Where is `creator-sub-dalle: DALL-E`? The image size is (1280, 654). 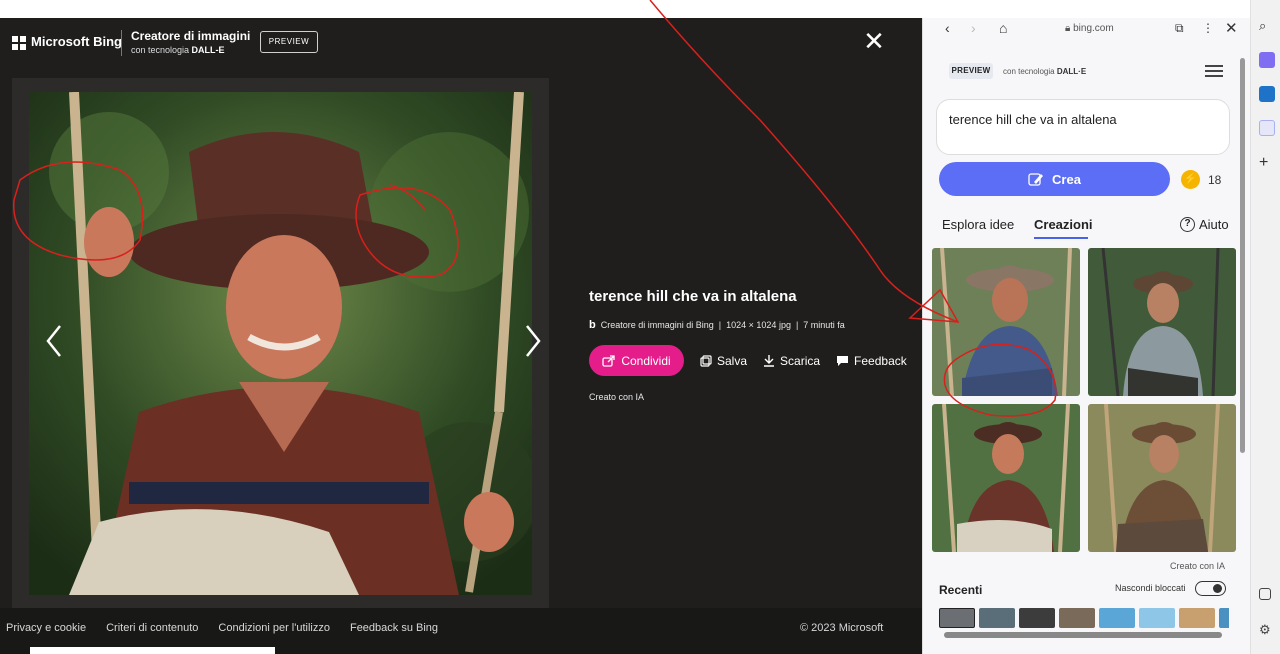 creator-sub-dalle: DALL-E is located at coordinates (208, 50).